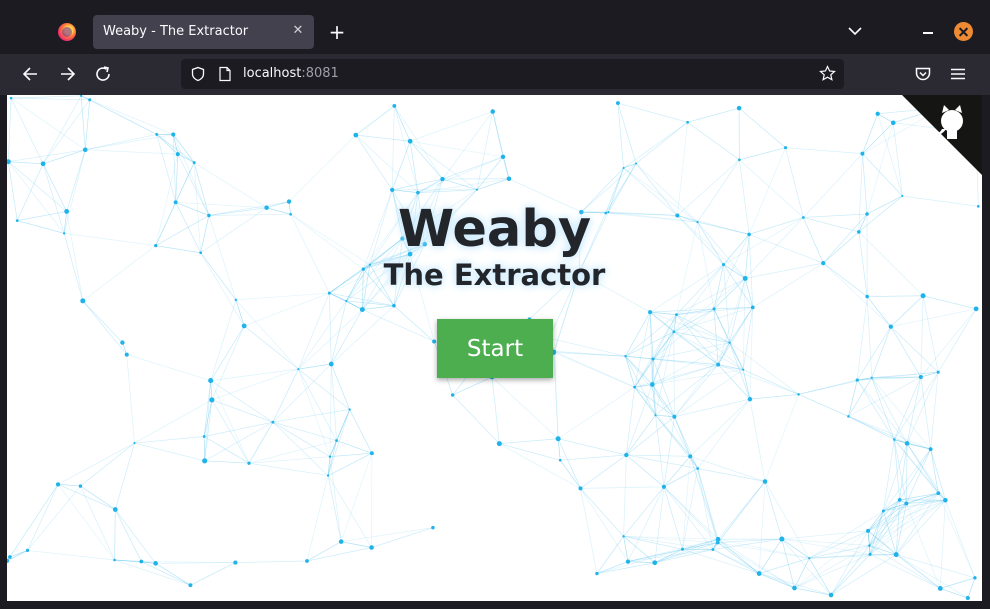  I want to click on start-button: Start, so click(495, 348).